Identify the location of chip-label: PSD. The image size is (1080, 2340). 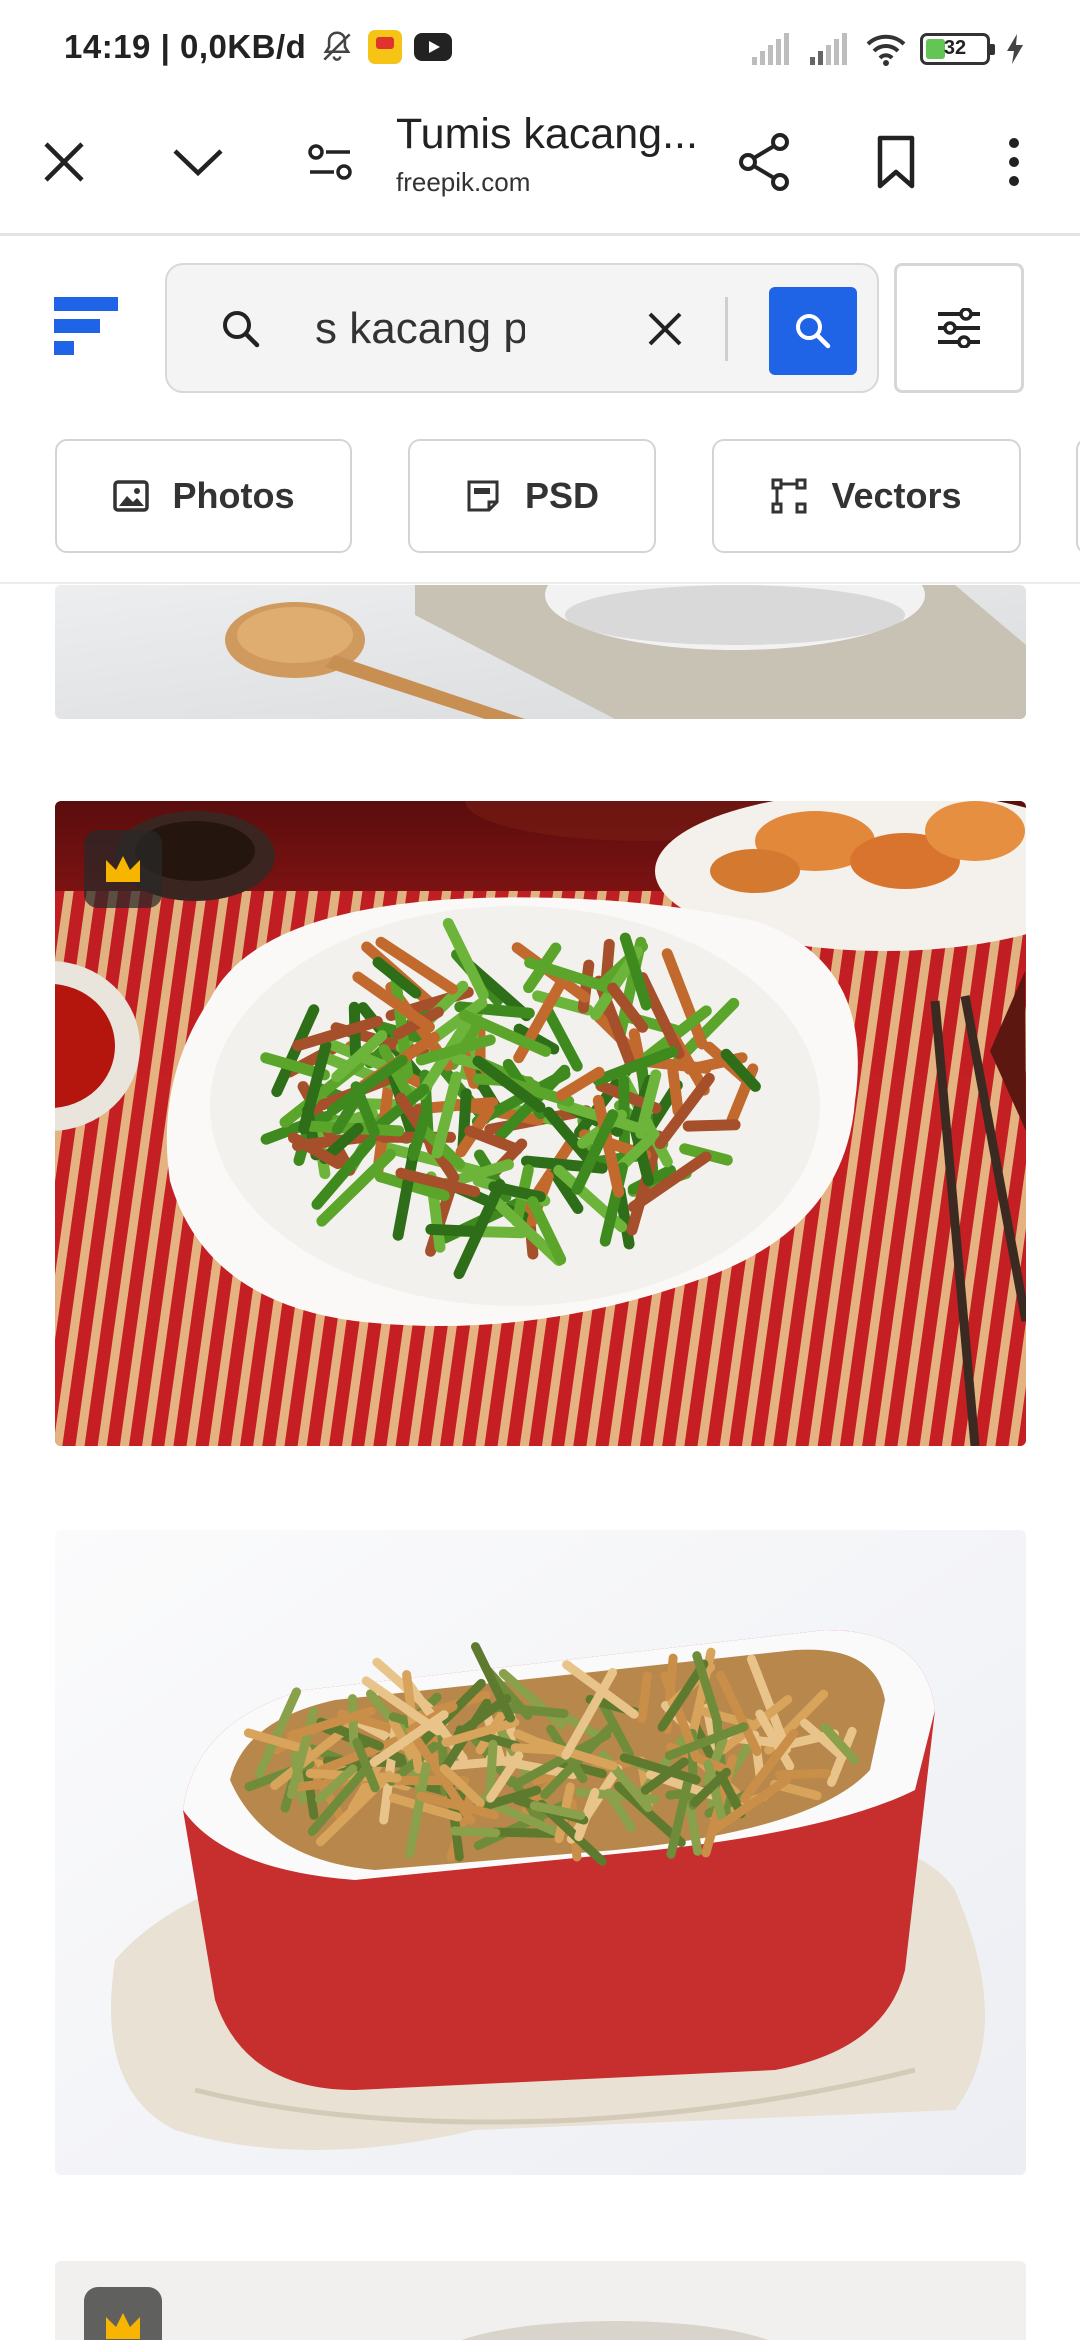
(562, 495).